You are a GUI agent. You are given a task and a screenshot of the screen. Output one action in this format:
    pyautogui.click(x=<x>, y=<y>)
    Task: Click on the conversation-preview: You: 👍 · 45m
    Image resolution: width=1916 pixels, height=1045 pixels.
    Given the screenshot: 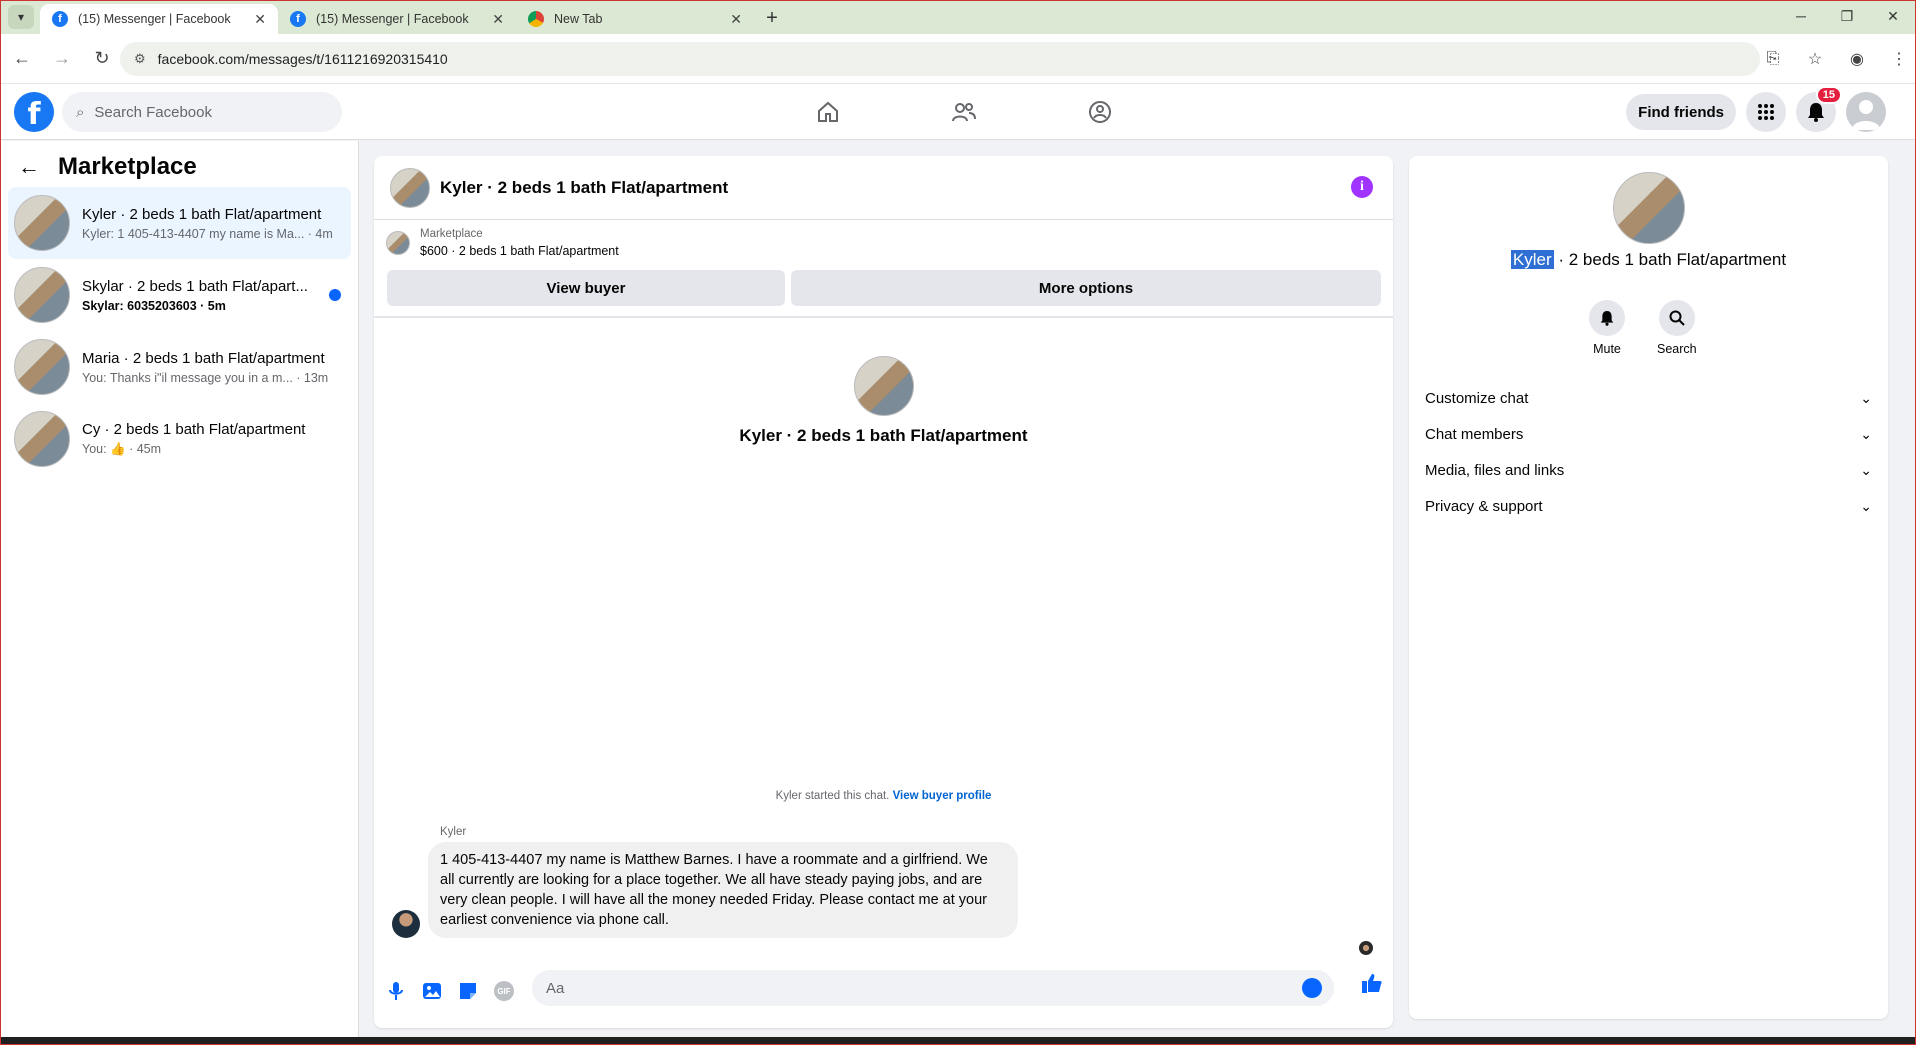 What is the action you would take?
    pyautogui.click(x=122, y=449)
    